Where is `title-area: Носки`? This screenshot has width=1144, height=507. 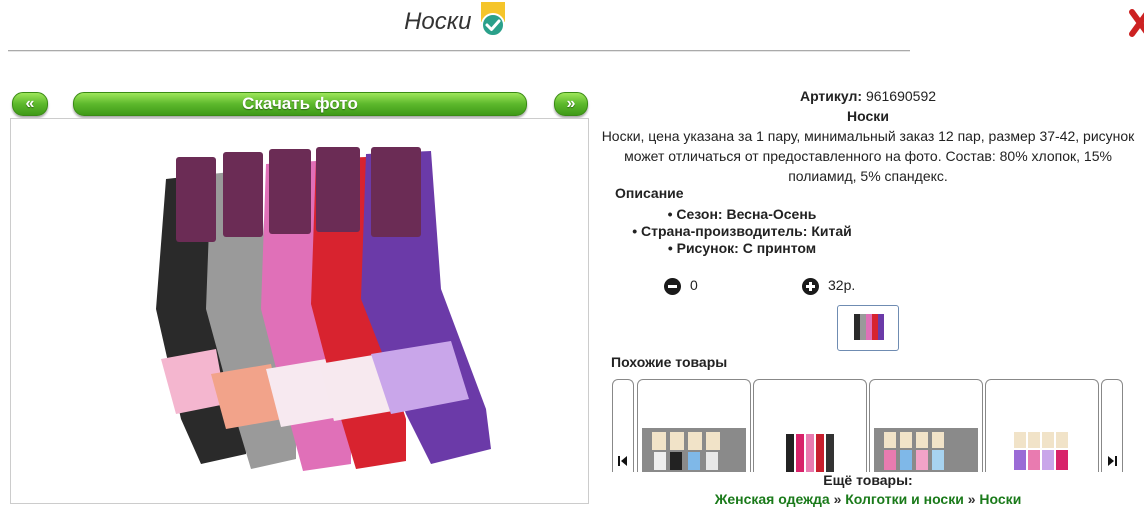 title-area: Носки is located at coordinates (455, 21).